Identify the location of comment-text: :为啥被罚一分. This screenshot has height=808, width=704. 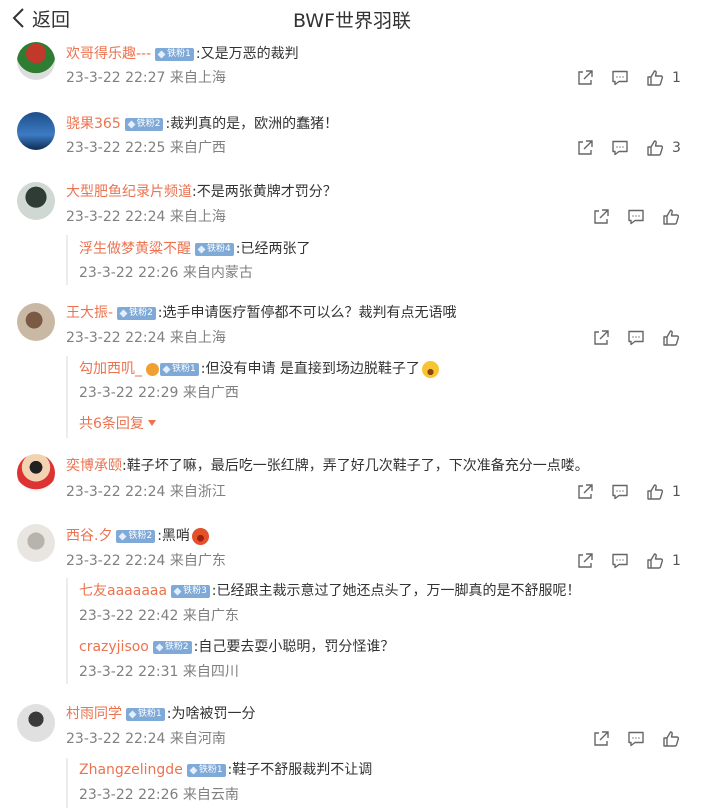
(211, 714).